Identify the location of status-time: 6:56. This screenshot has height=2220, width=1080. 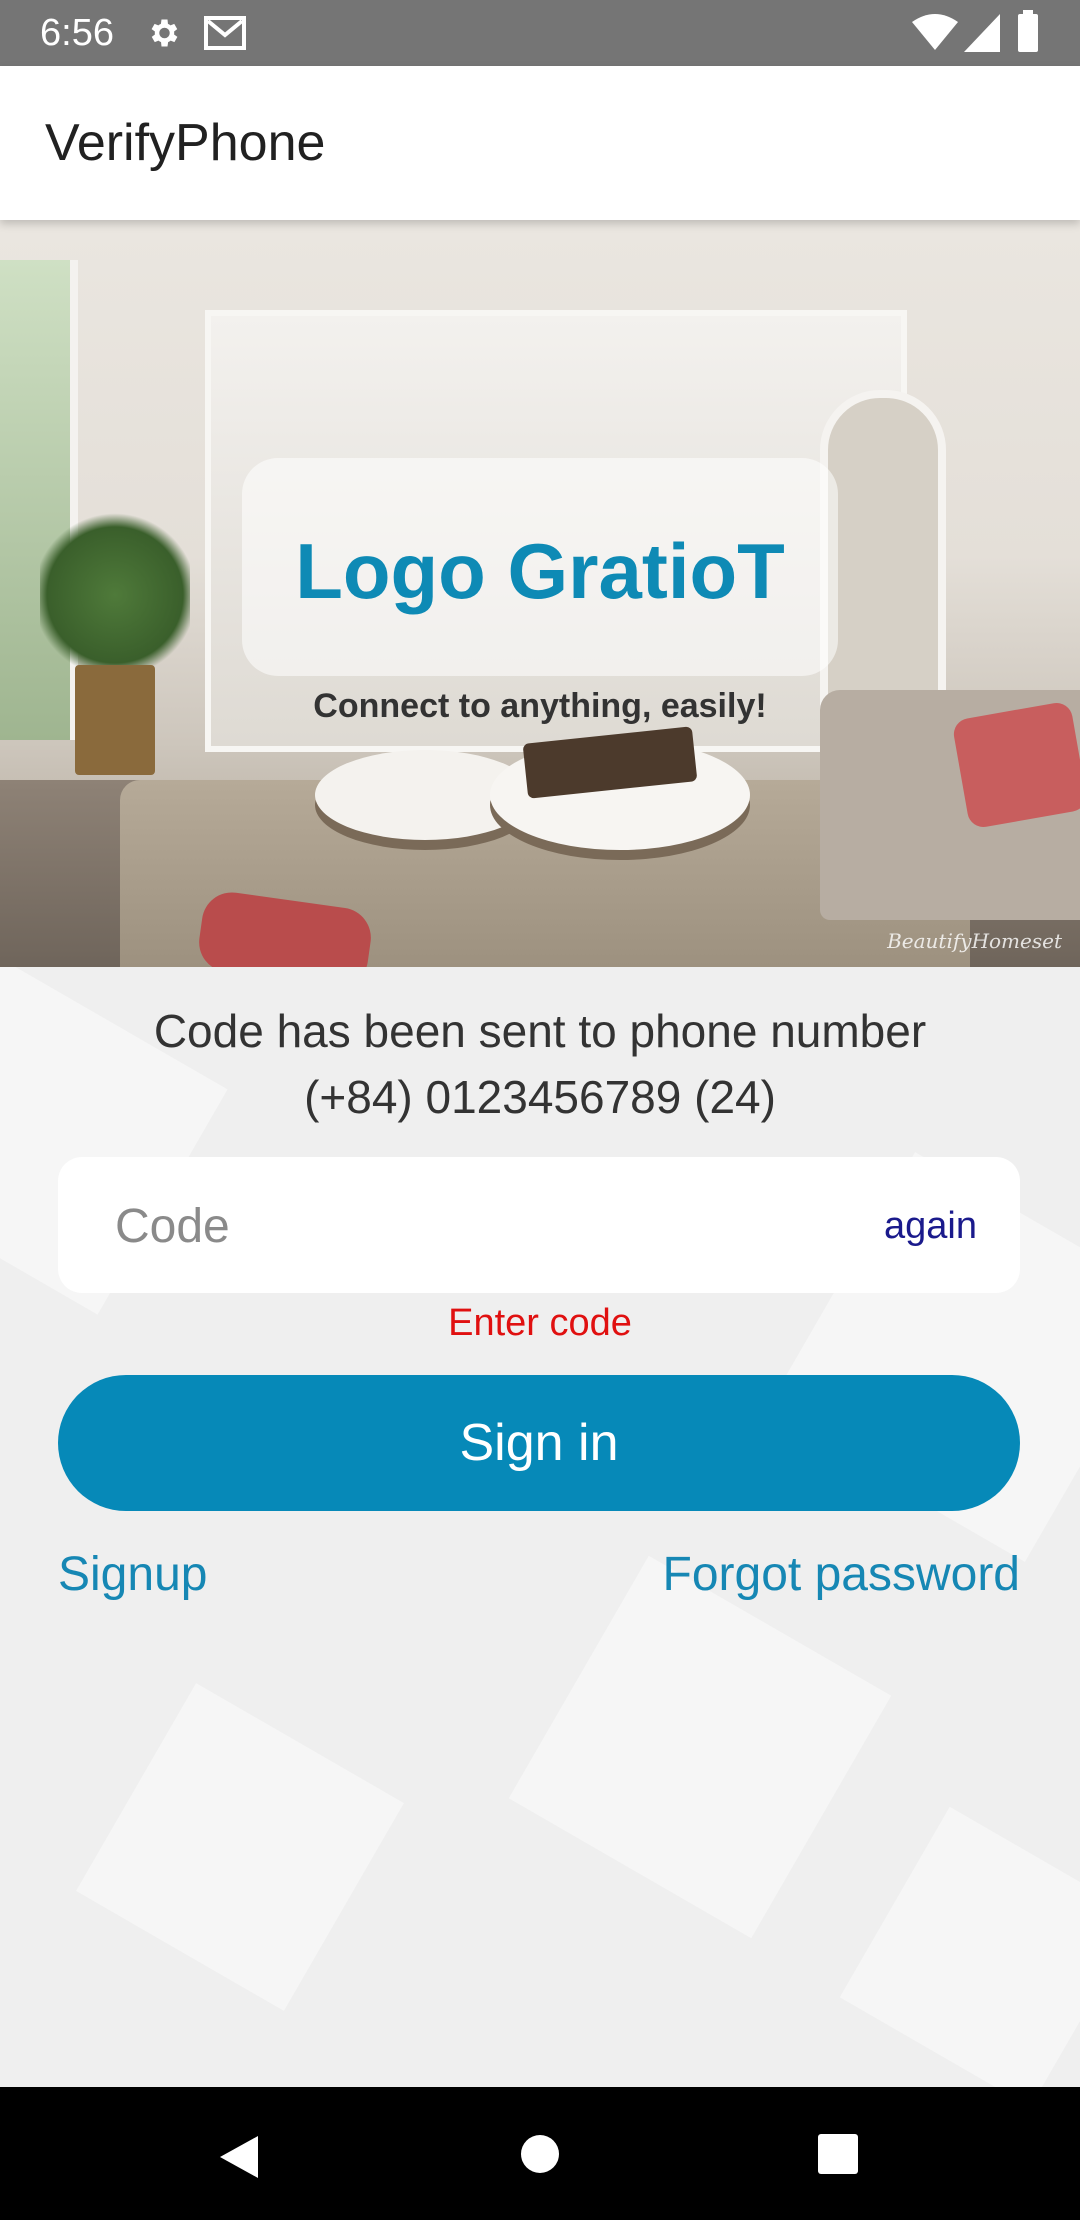
(77, 33).